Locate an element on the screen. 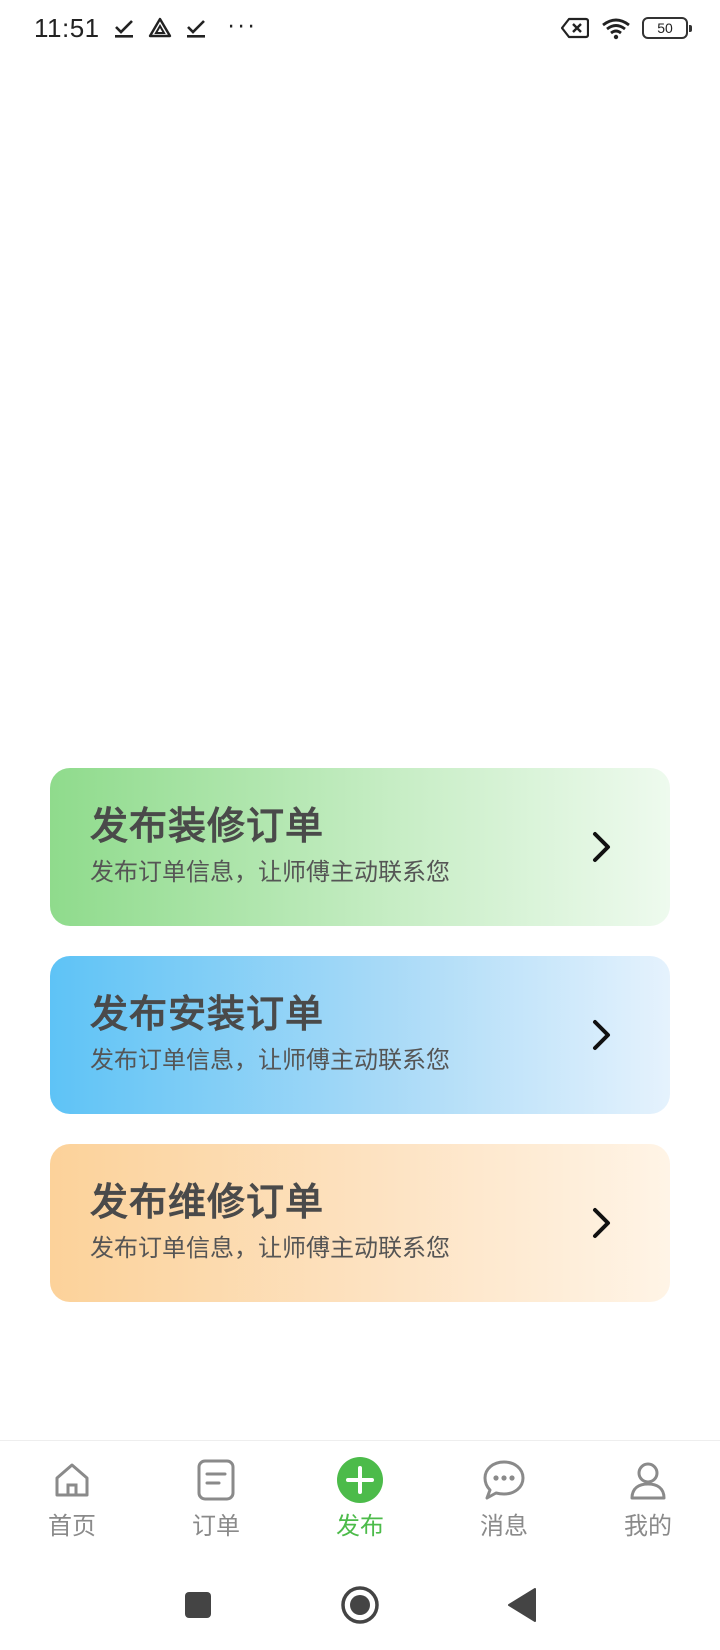 Image resolution: width=720 pixels, height=1650 pixels. home-circle-icon is located at coordinates (360, 1605).